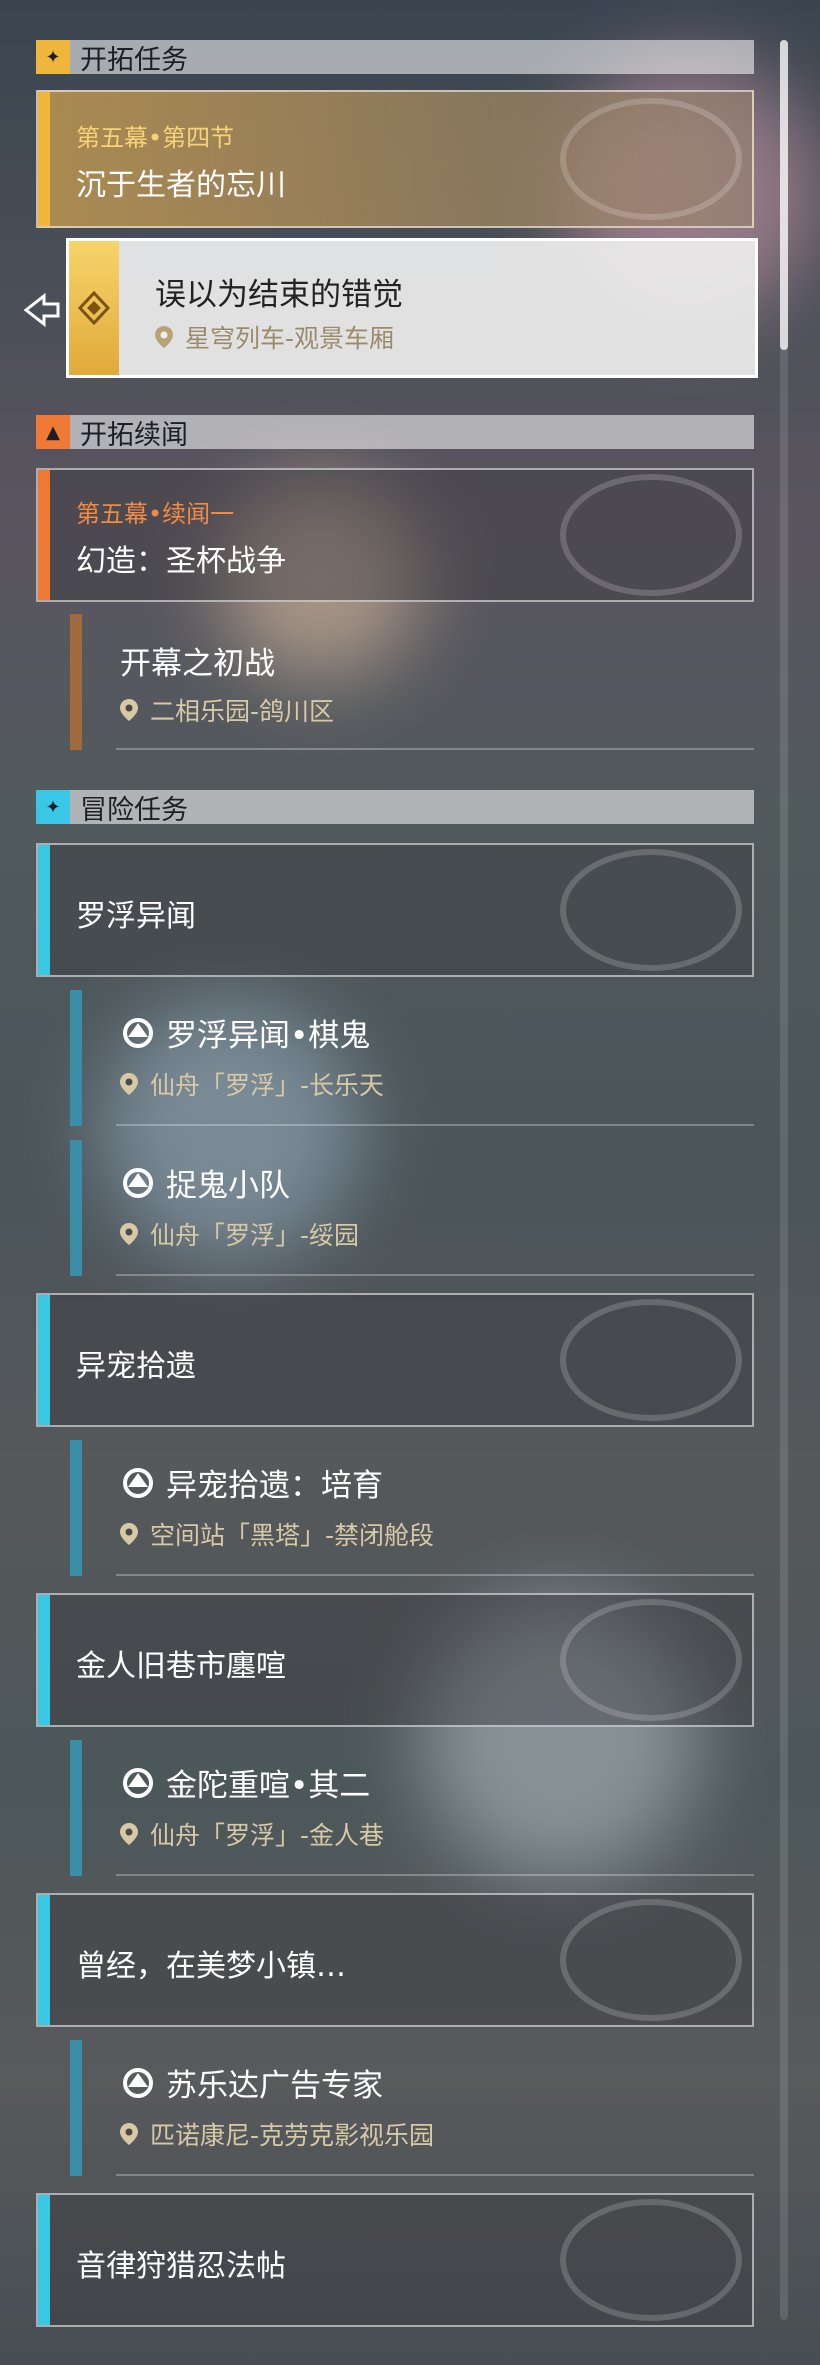 The image size is (820, 2365). Describe the element at coordinates (395, 2260) in the screenshot. I see `adventure-group-card: 音律狩猎忍法帖` at that location.